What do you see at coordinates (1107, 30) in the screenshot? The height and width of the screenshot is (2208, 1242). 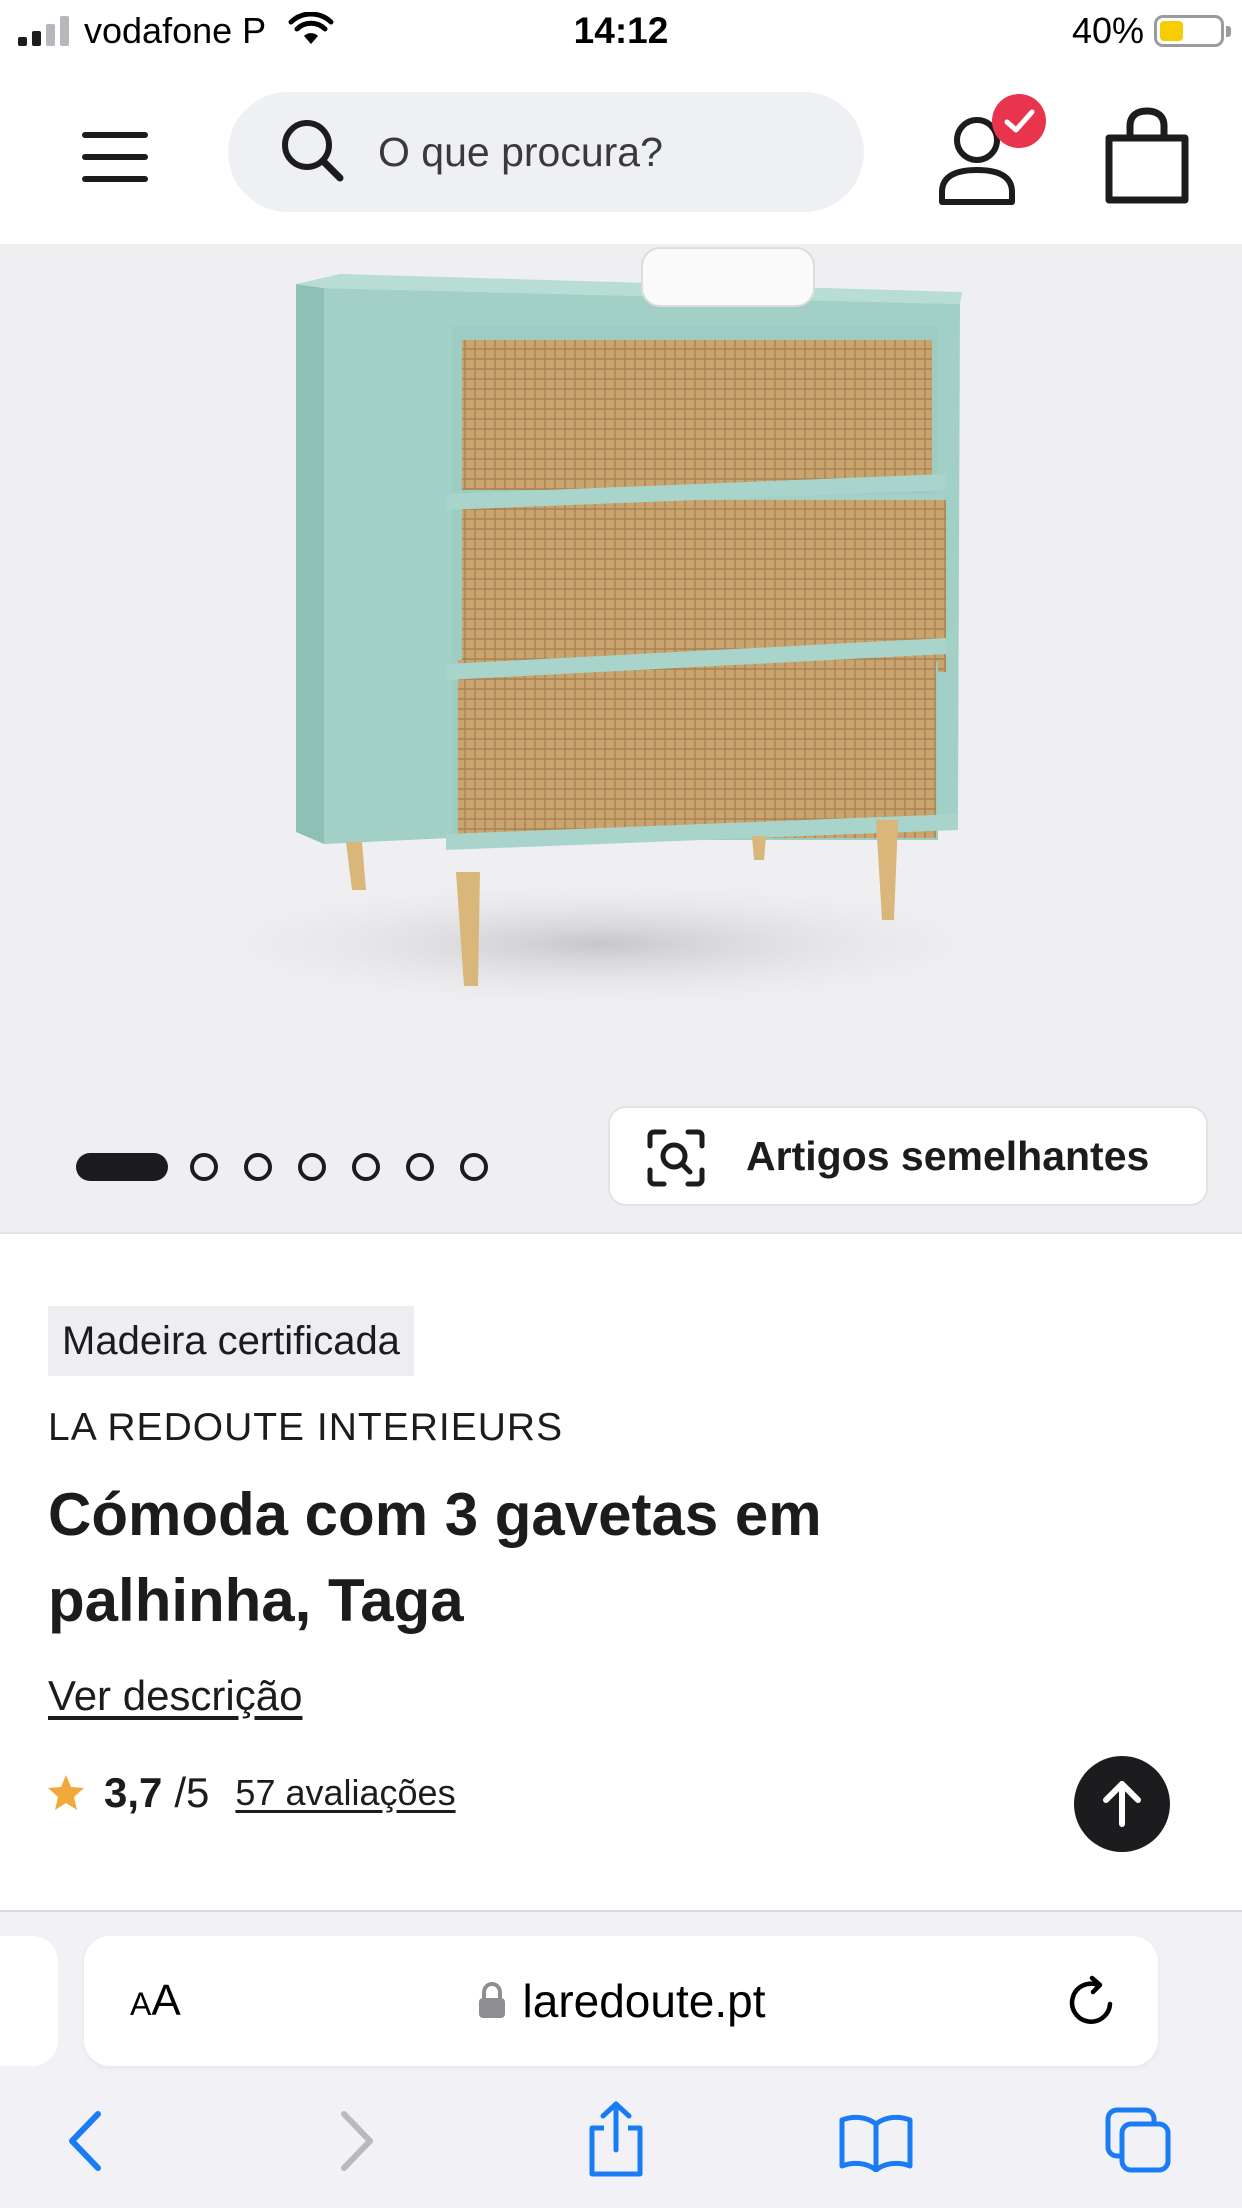 I see `battery-percentage: 40%` at bounding box center [1107, 30].